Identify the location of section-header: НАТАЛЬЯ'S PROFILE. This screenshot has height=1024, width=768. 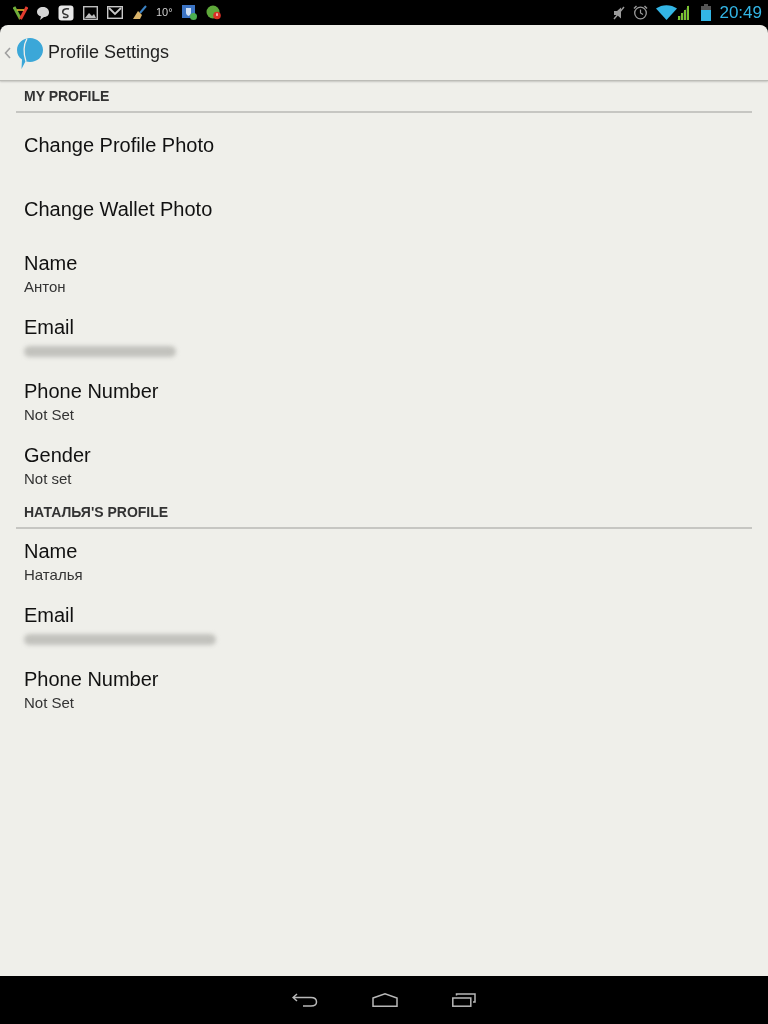
(96, 512).